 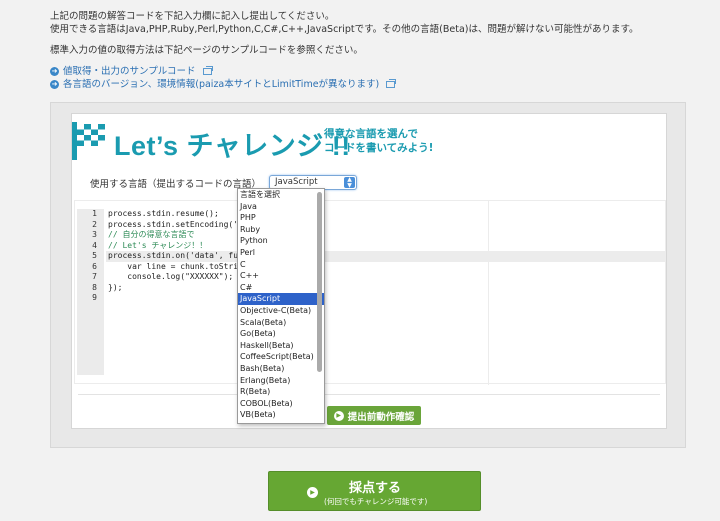 What do you see at coordinates (381, 417) in the screenshot?
I see `pre-submit-check-label: 提出前動作確認` at bounding box center [381, 417].